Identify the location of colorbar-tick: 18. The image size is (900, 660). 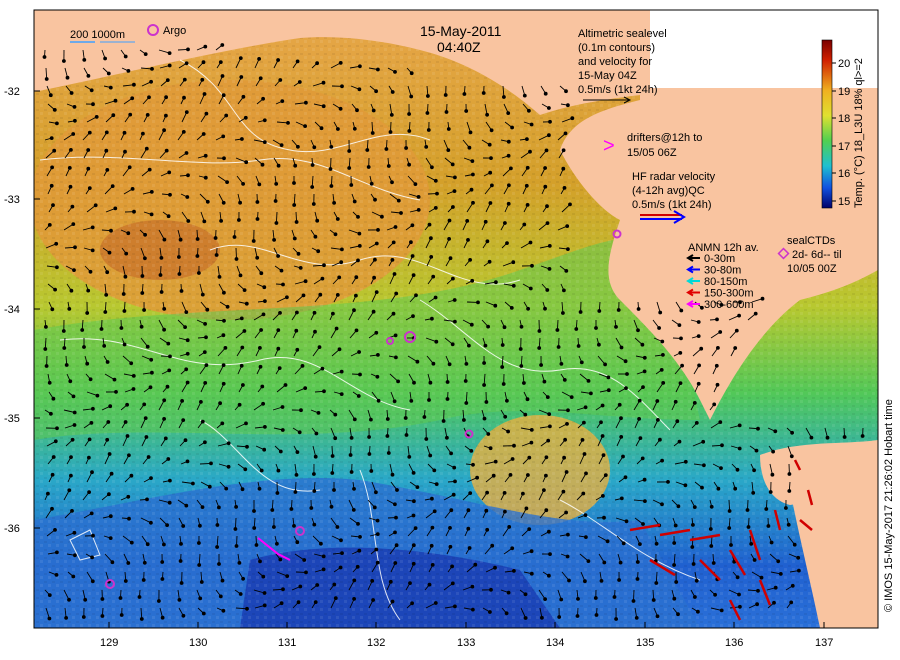
(844, 119).